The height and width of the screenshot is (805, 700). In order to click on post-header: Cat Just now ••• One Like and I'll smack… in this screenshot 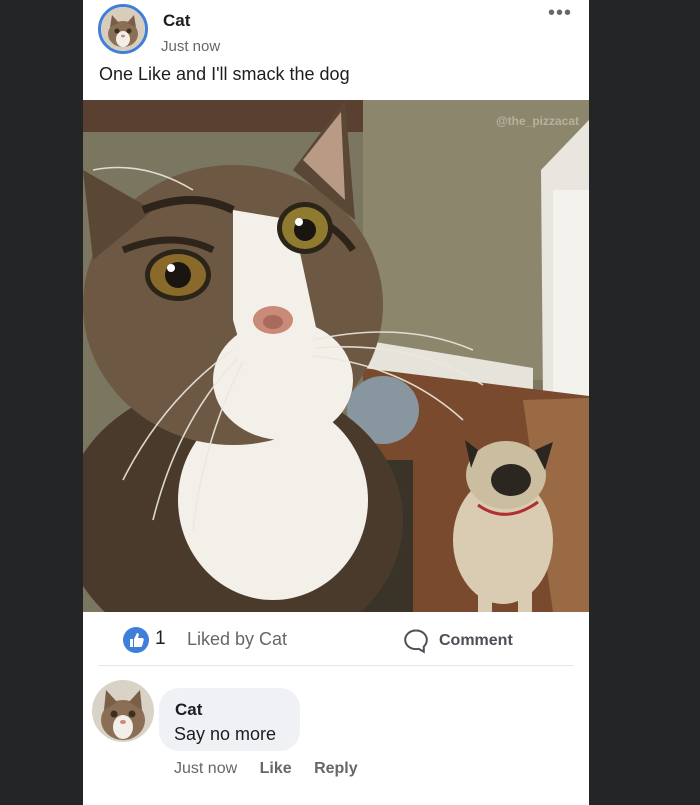, I will do `click(336, 50)`.